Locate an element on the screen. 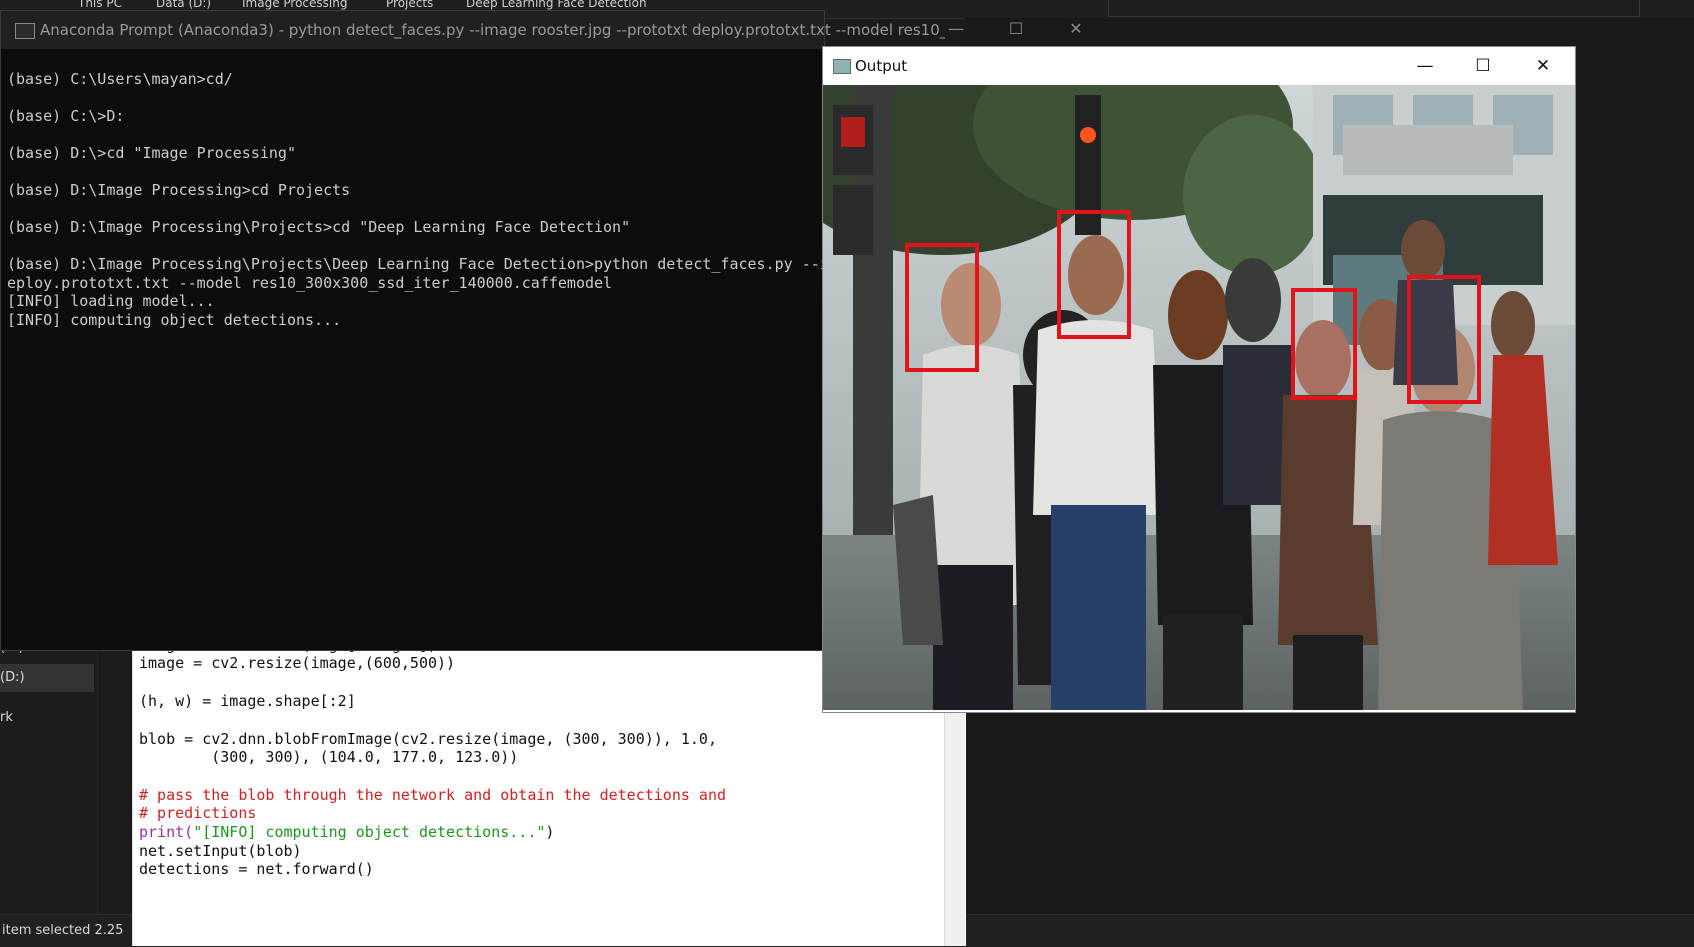 Image resolution: width=1694 pixels, height=947 pixels. output-title: Output is located at coordinates (881, 66).